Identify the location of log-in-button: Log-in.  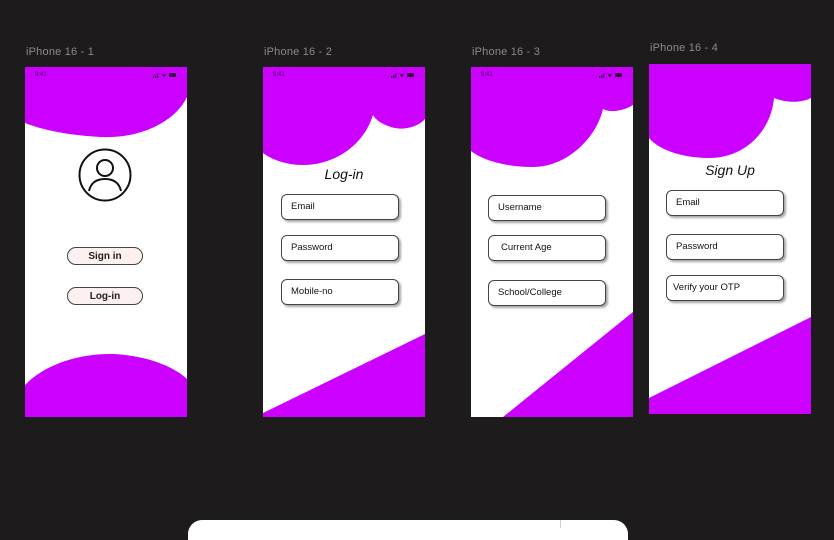
(105, 296).